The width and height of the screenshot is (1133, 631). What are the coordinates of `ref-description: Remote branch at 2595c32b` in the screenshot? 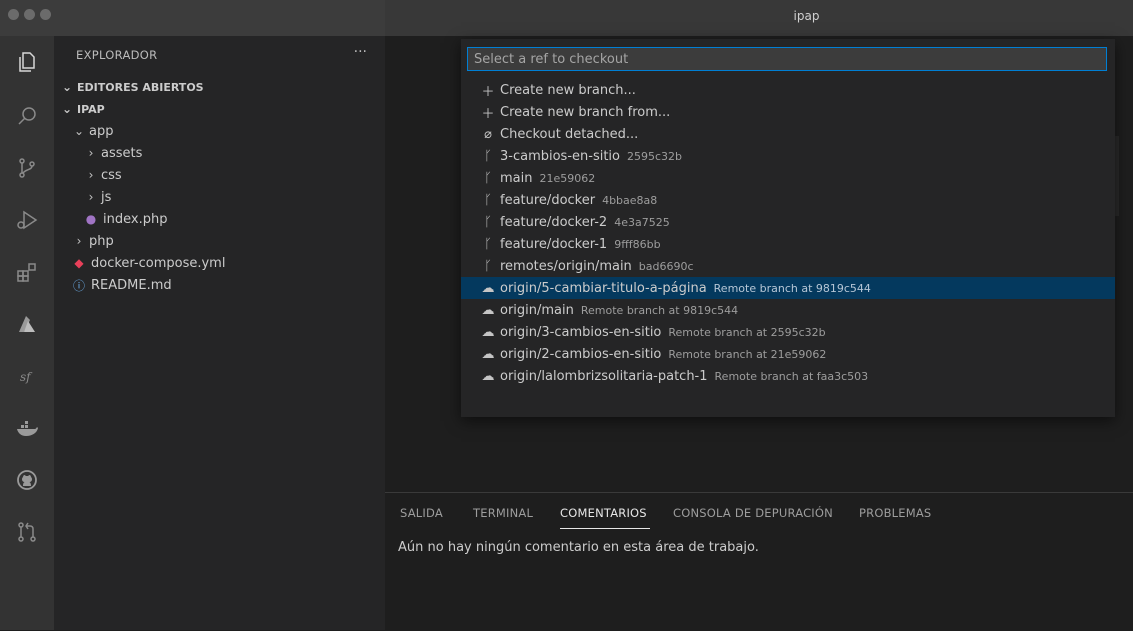 It's located at (747, 332).